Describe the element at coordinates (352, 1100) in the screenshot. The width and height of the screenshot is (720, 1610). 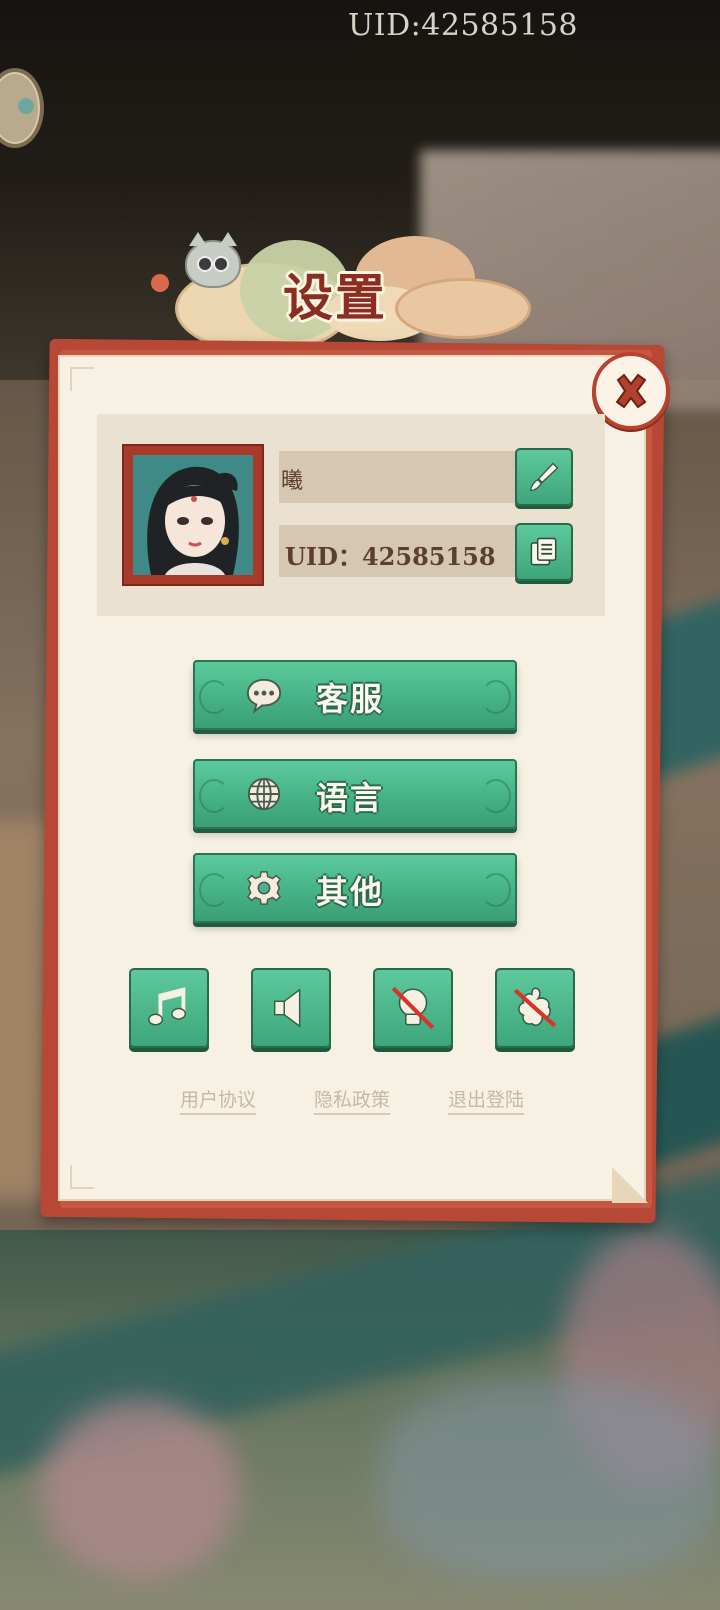
I see `privacy-policy-link: 隐私政策` at that location.